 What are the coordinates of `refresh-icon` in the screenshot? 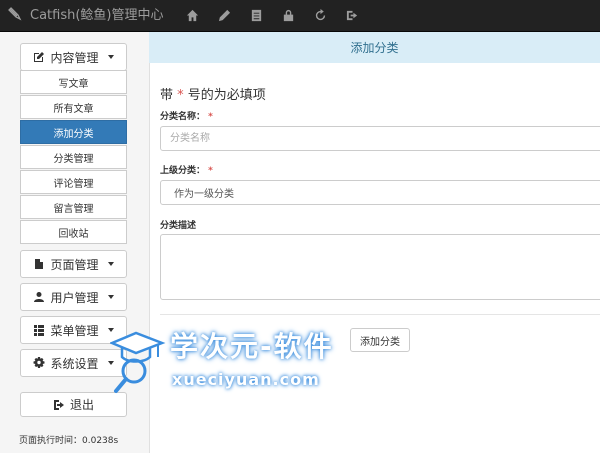 It's located at (320, 15).